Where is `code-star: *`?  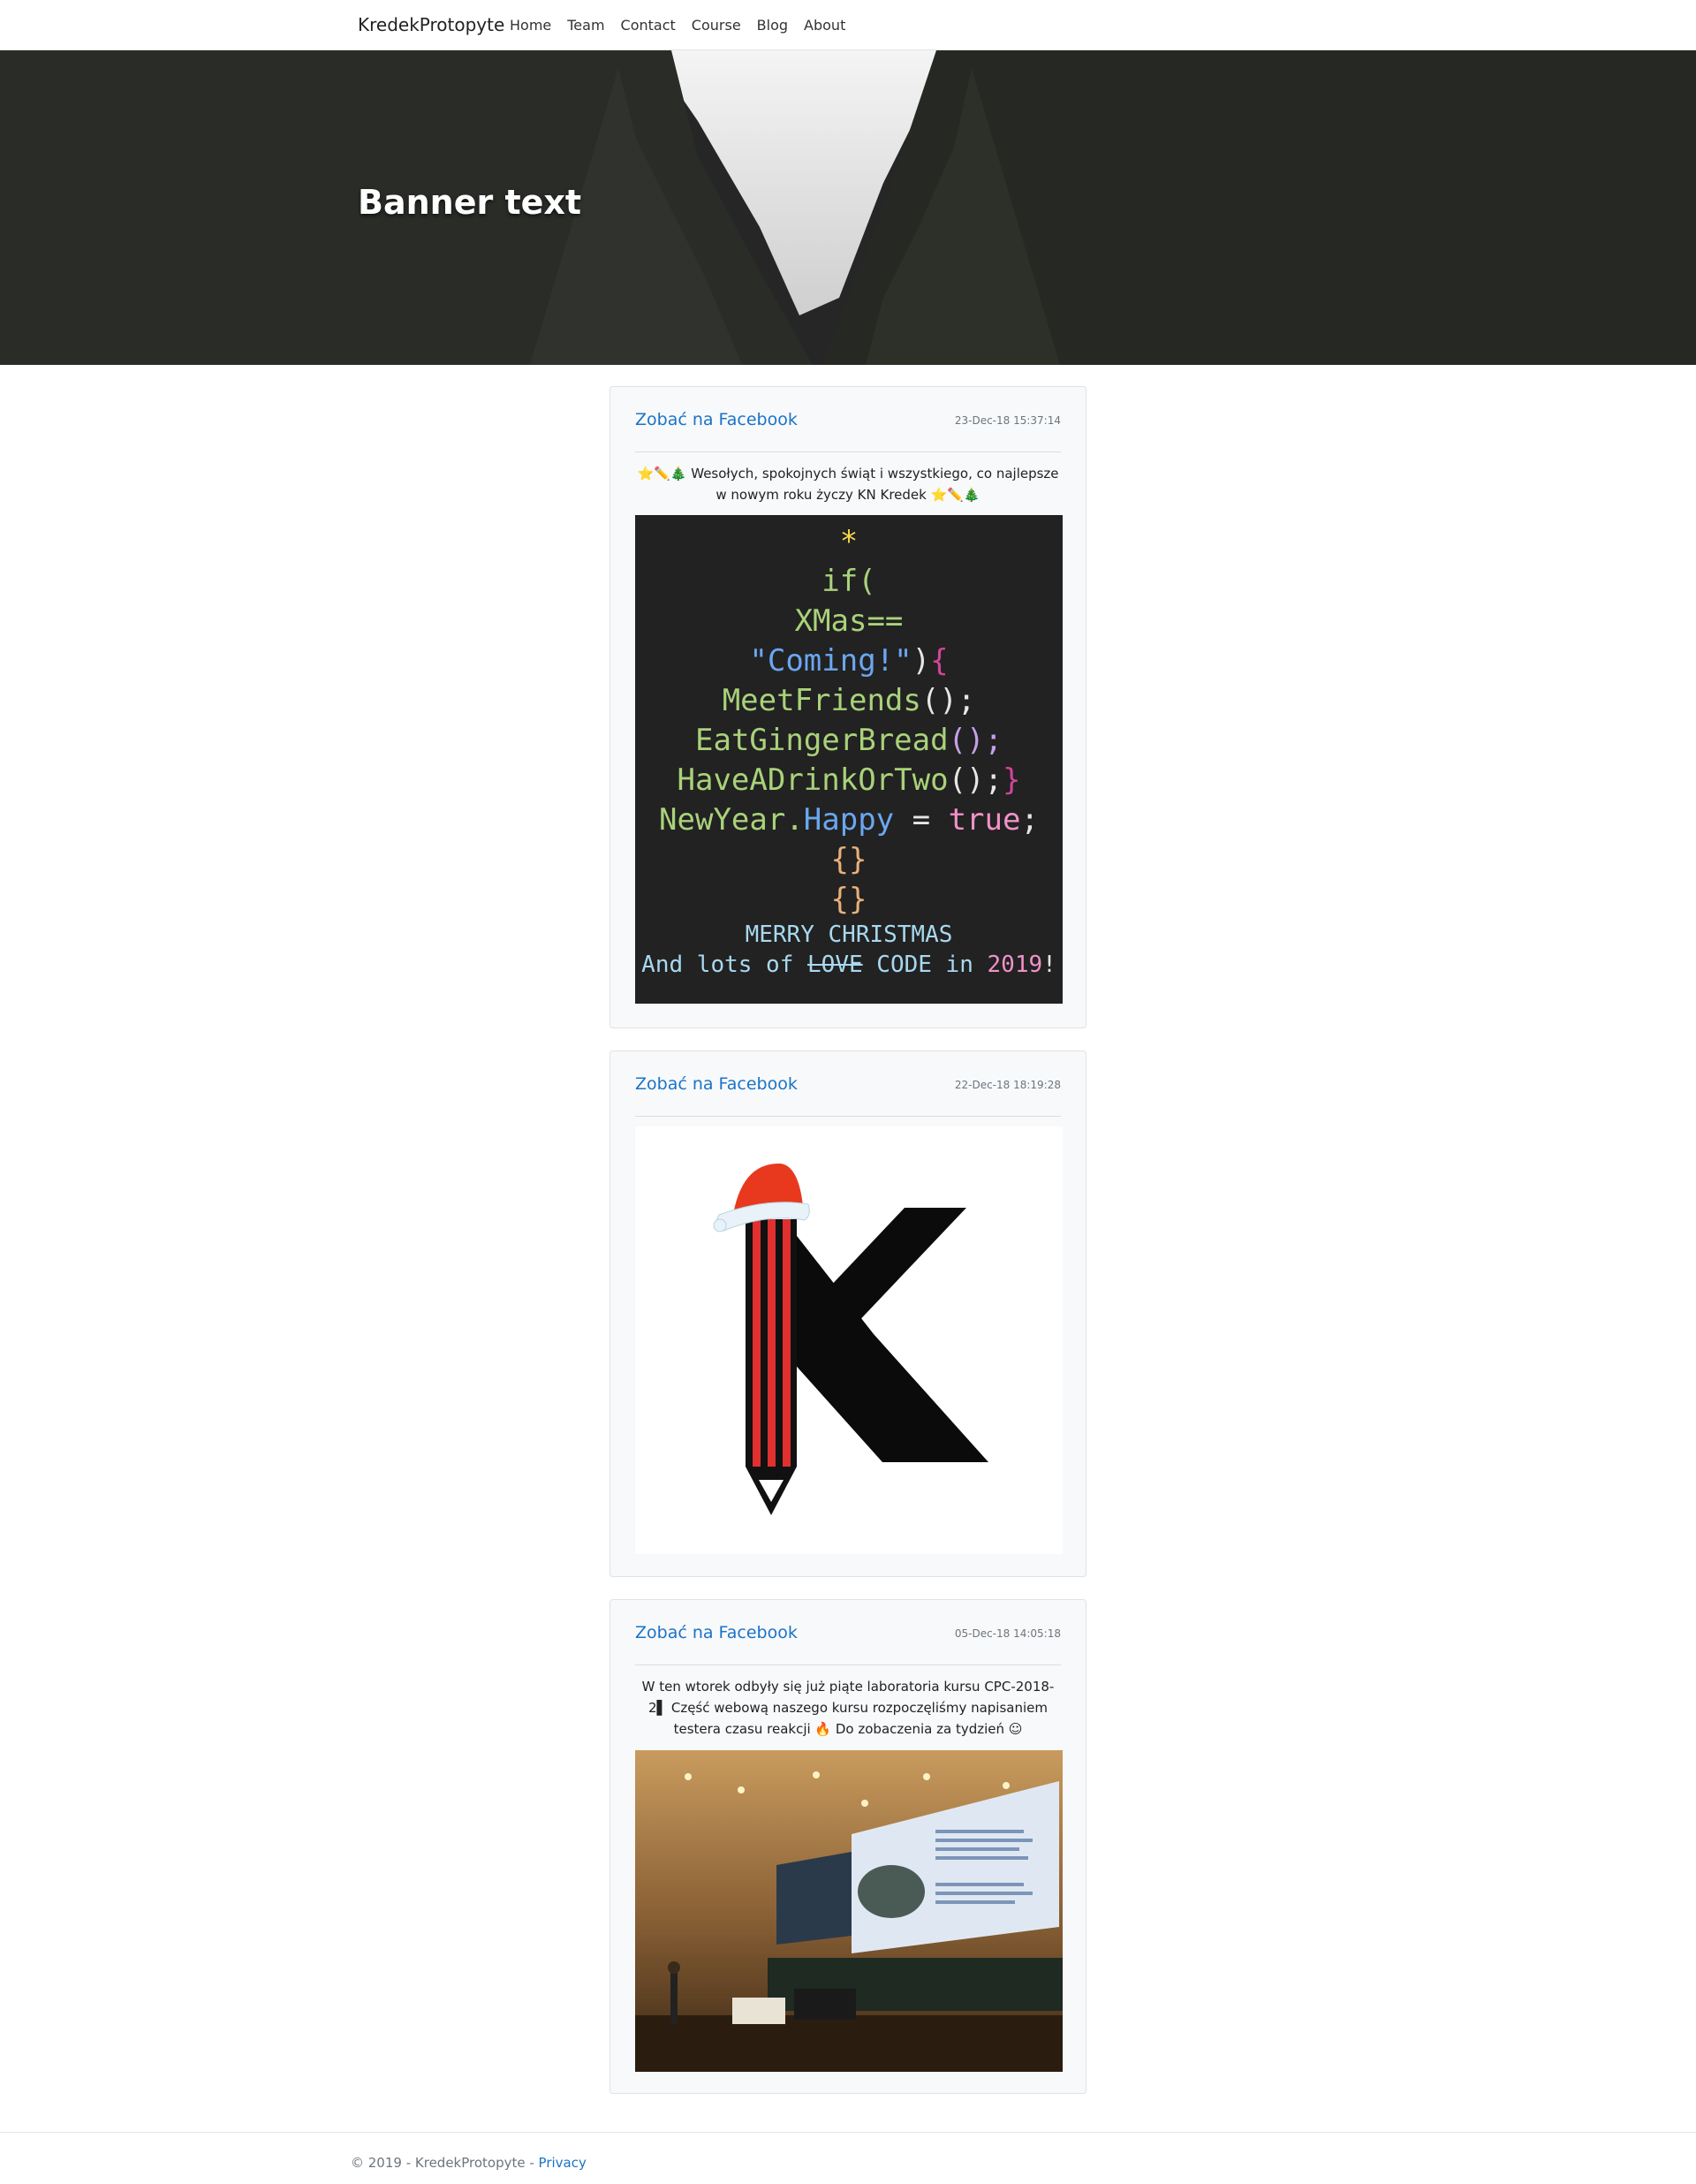 code-star: * is located at coordinates (849, 541).